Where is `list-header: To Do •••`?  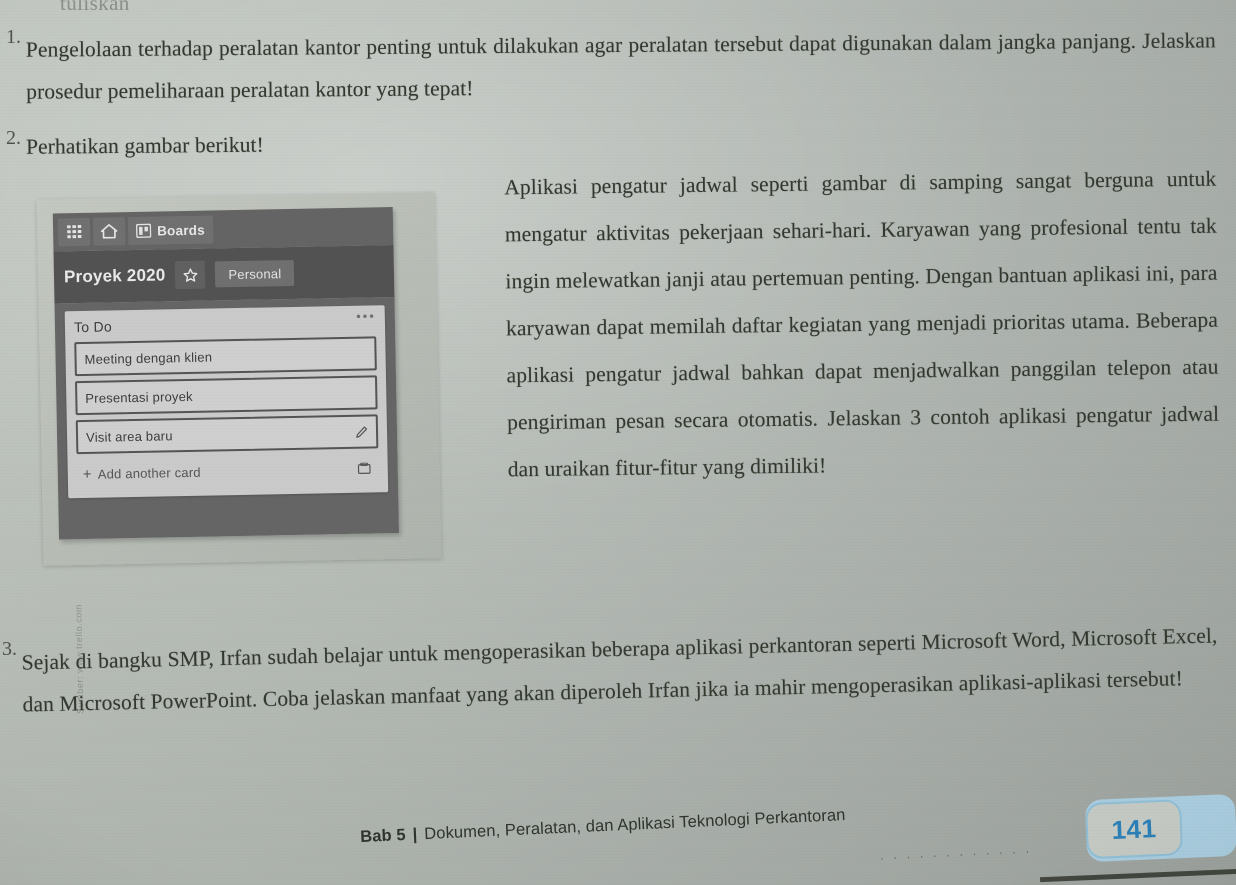
list-header: To Do ••• is located at coordinates (224, 322).